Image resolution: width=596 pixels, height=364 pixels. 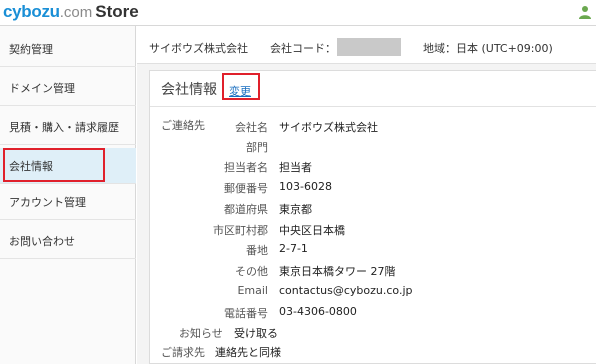 I want to click on region-text: 地域：日本 (UTC+09:00), so click(x=488, y=48).